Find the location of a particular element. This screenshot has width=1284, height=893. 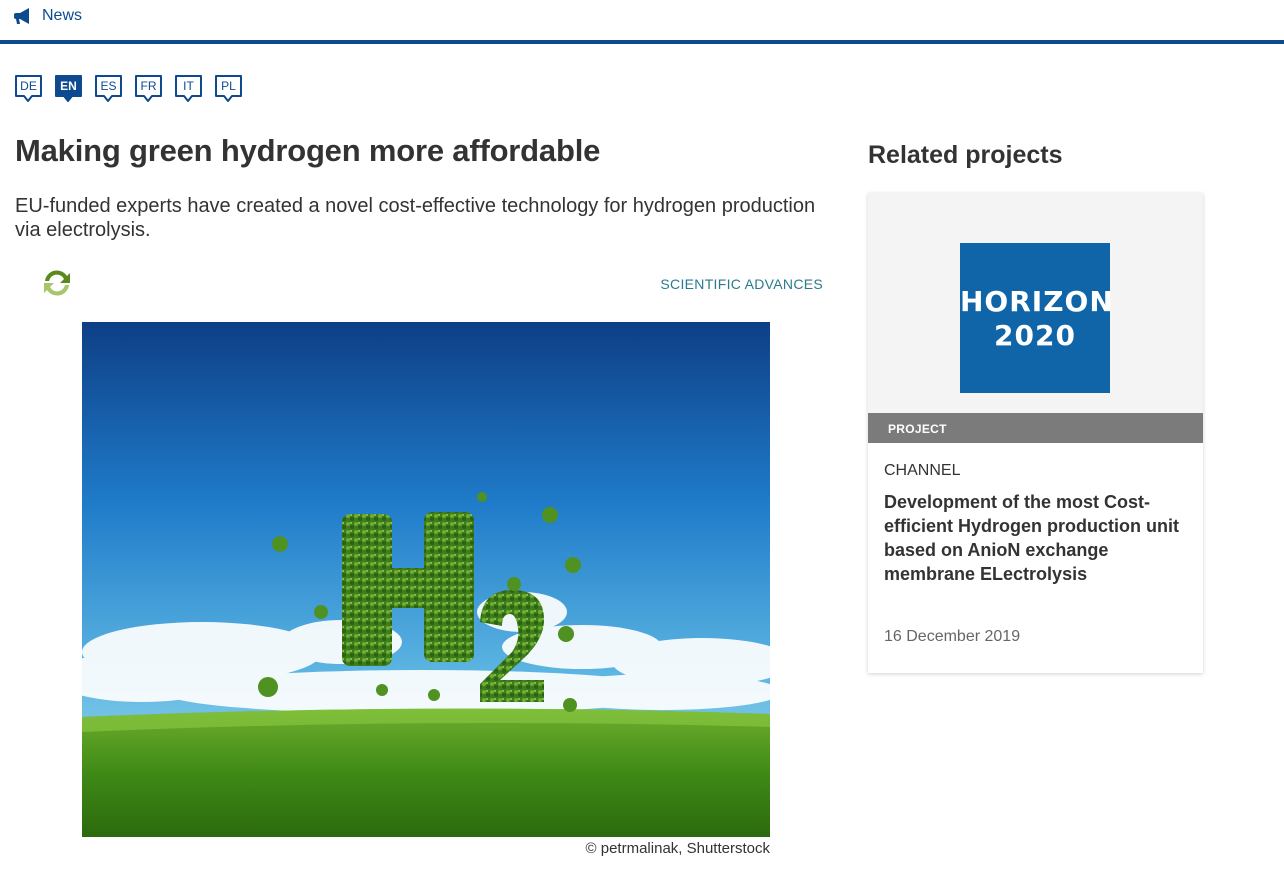

image-credit: © petrmalinak, Shutterstock is located at coordinates (677, 848).